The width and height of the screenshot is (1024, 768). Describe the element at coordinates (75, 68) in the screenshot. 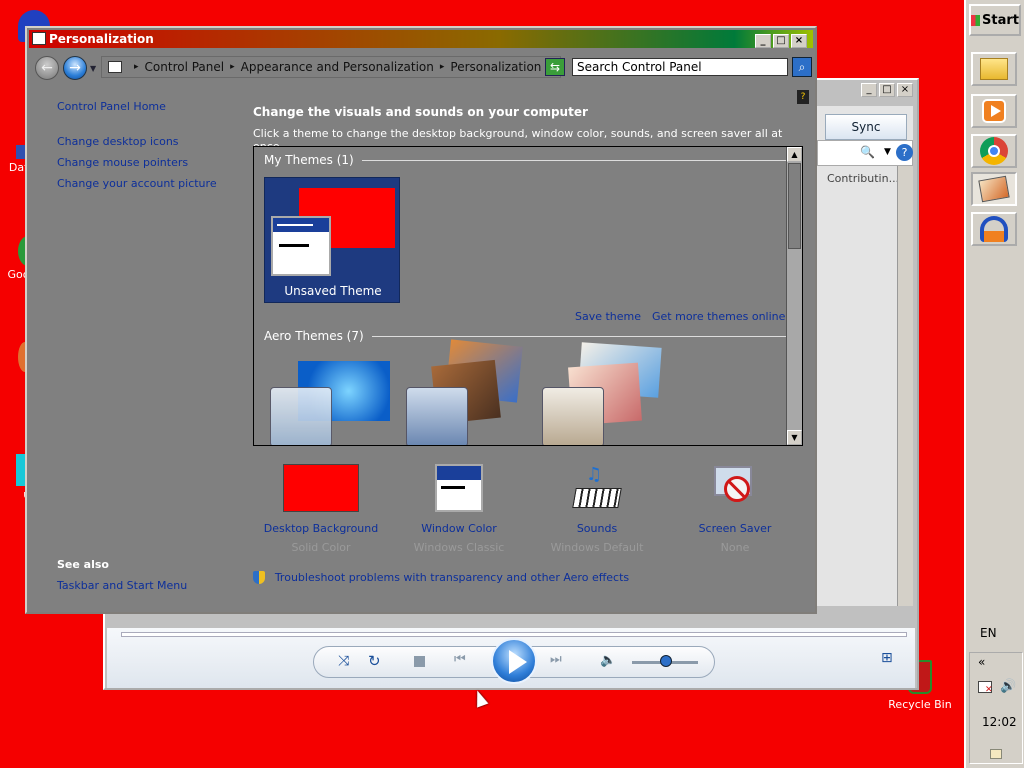

I see `forward-button: →` at that location.